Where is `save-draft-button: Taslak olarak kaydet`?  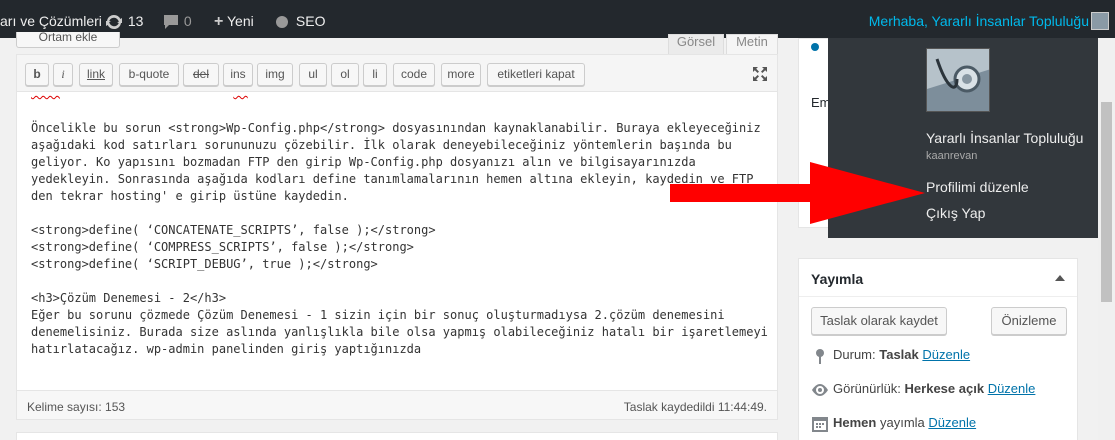
save-draft-button: Taslak olarak kaydet is located at coordinates (879, 321).